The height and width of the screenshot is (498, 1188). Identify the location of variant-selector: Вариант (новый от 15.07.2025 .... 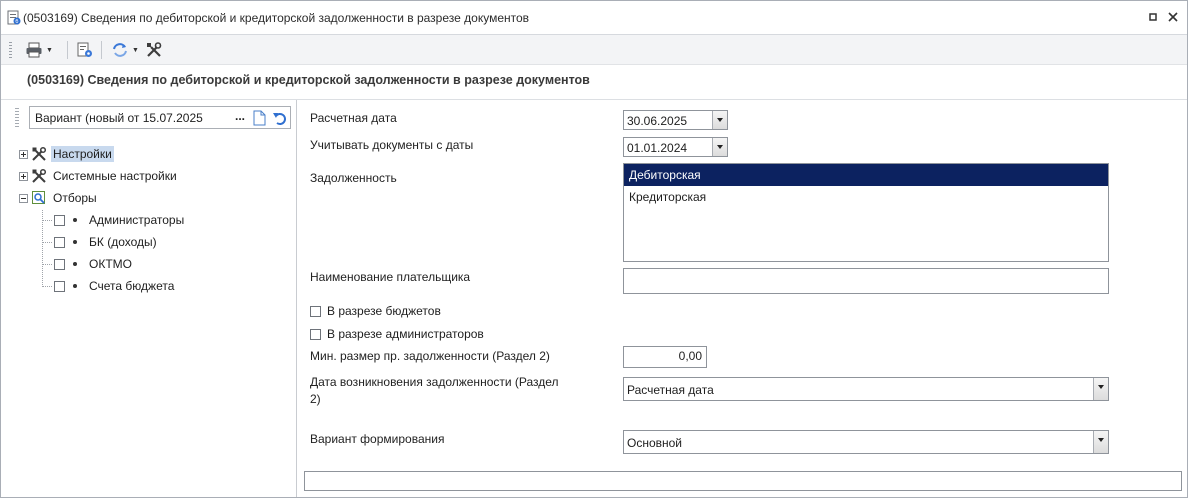
(160, 117).